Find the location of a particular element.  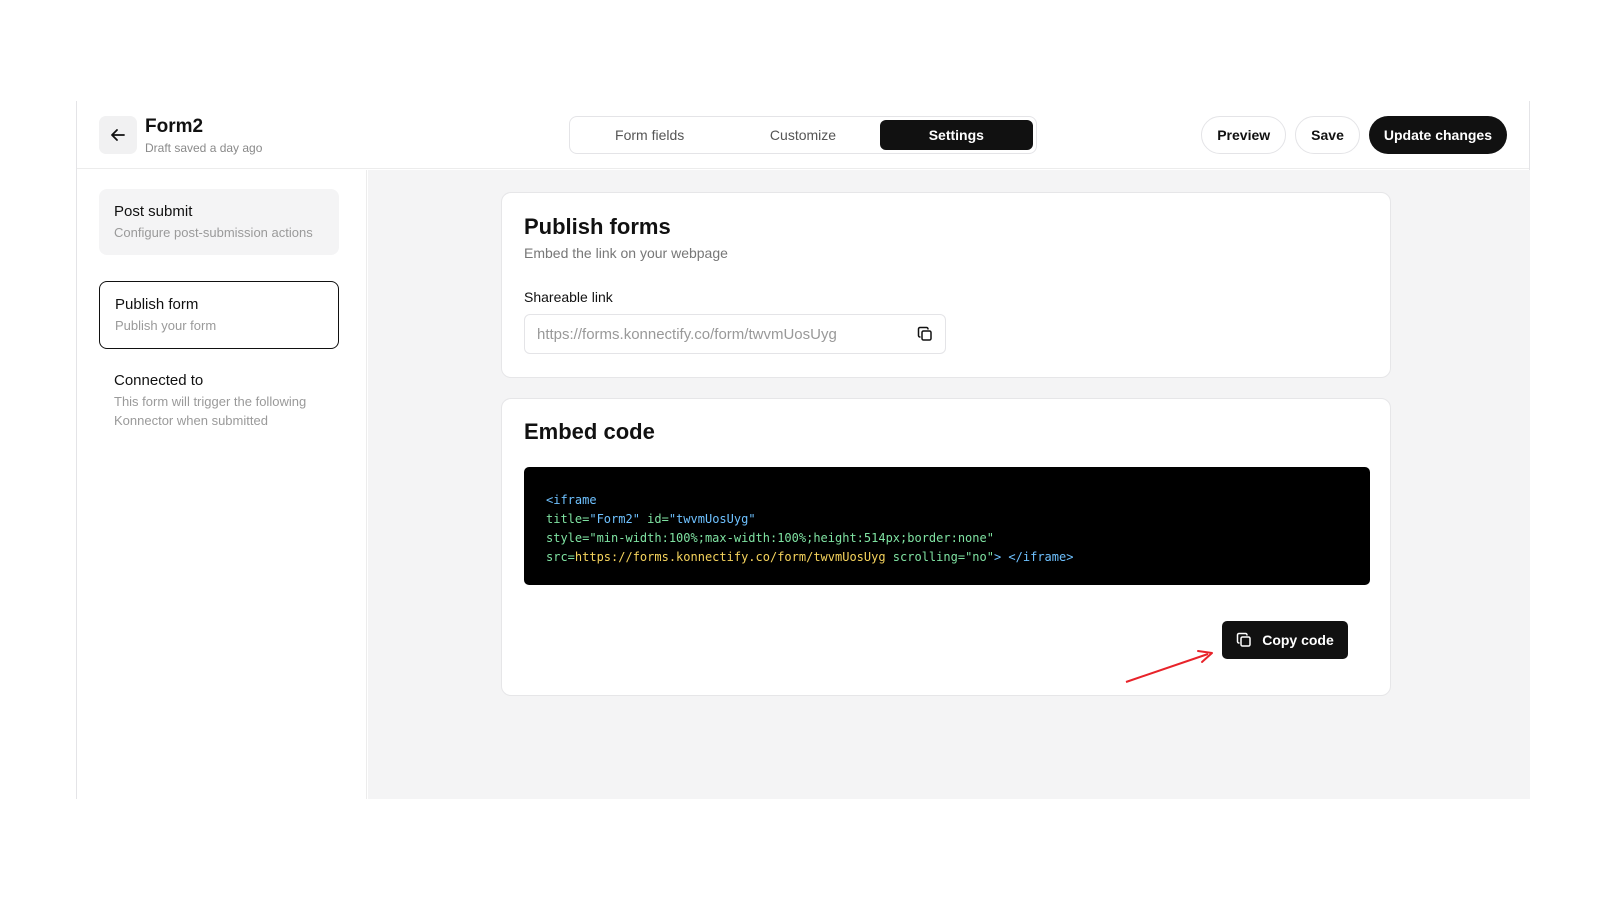

shareable-link-field is located at coordinates (735, 334).